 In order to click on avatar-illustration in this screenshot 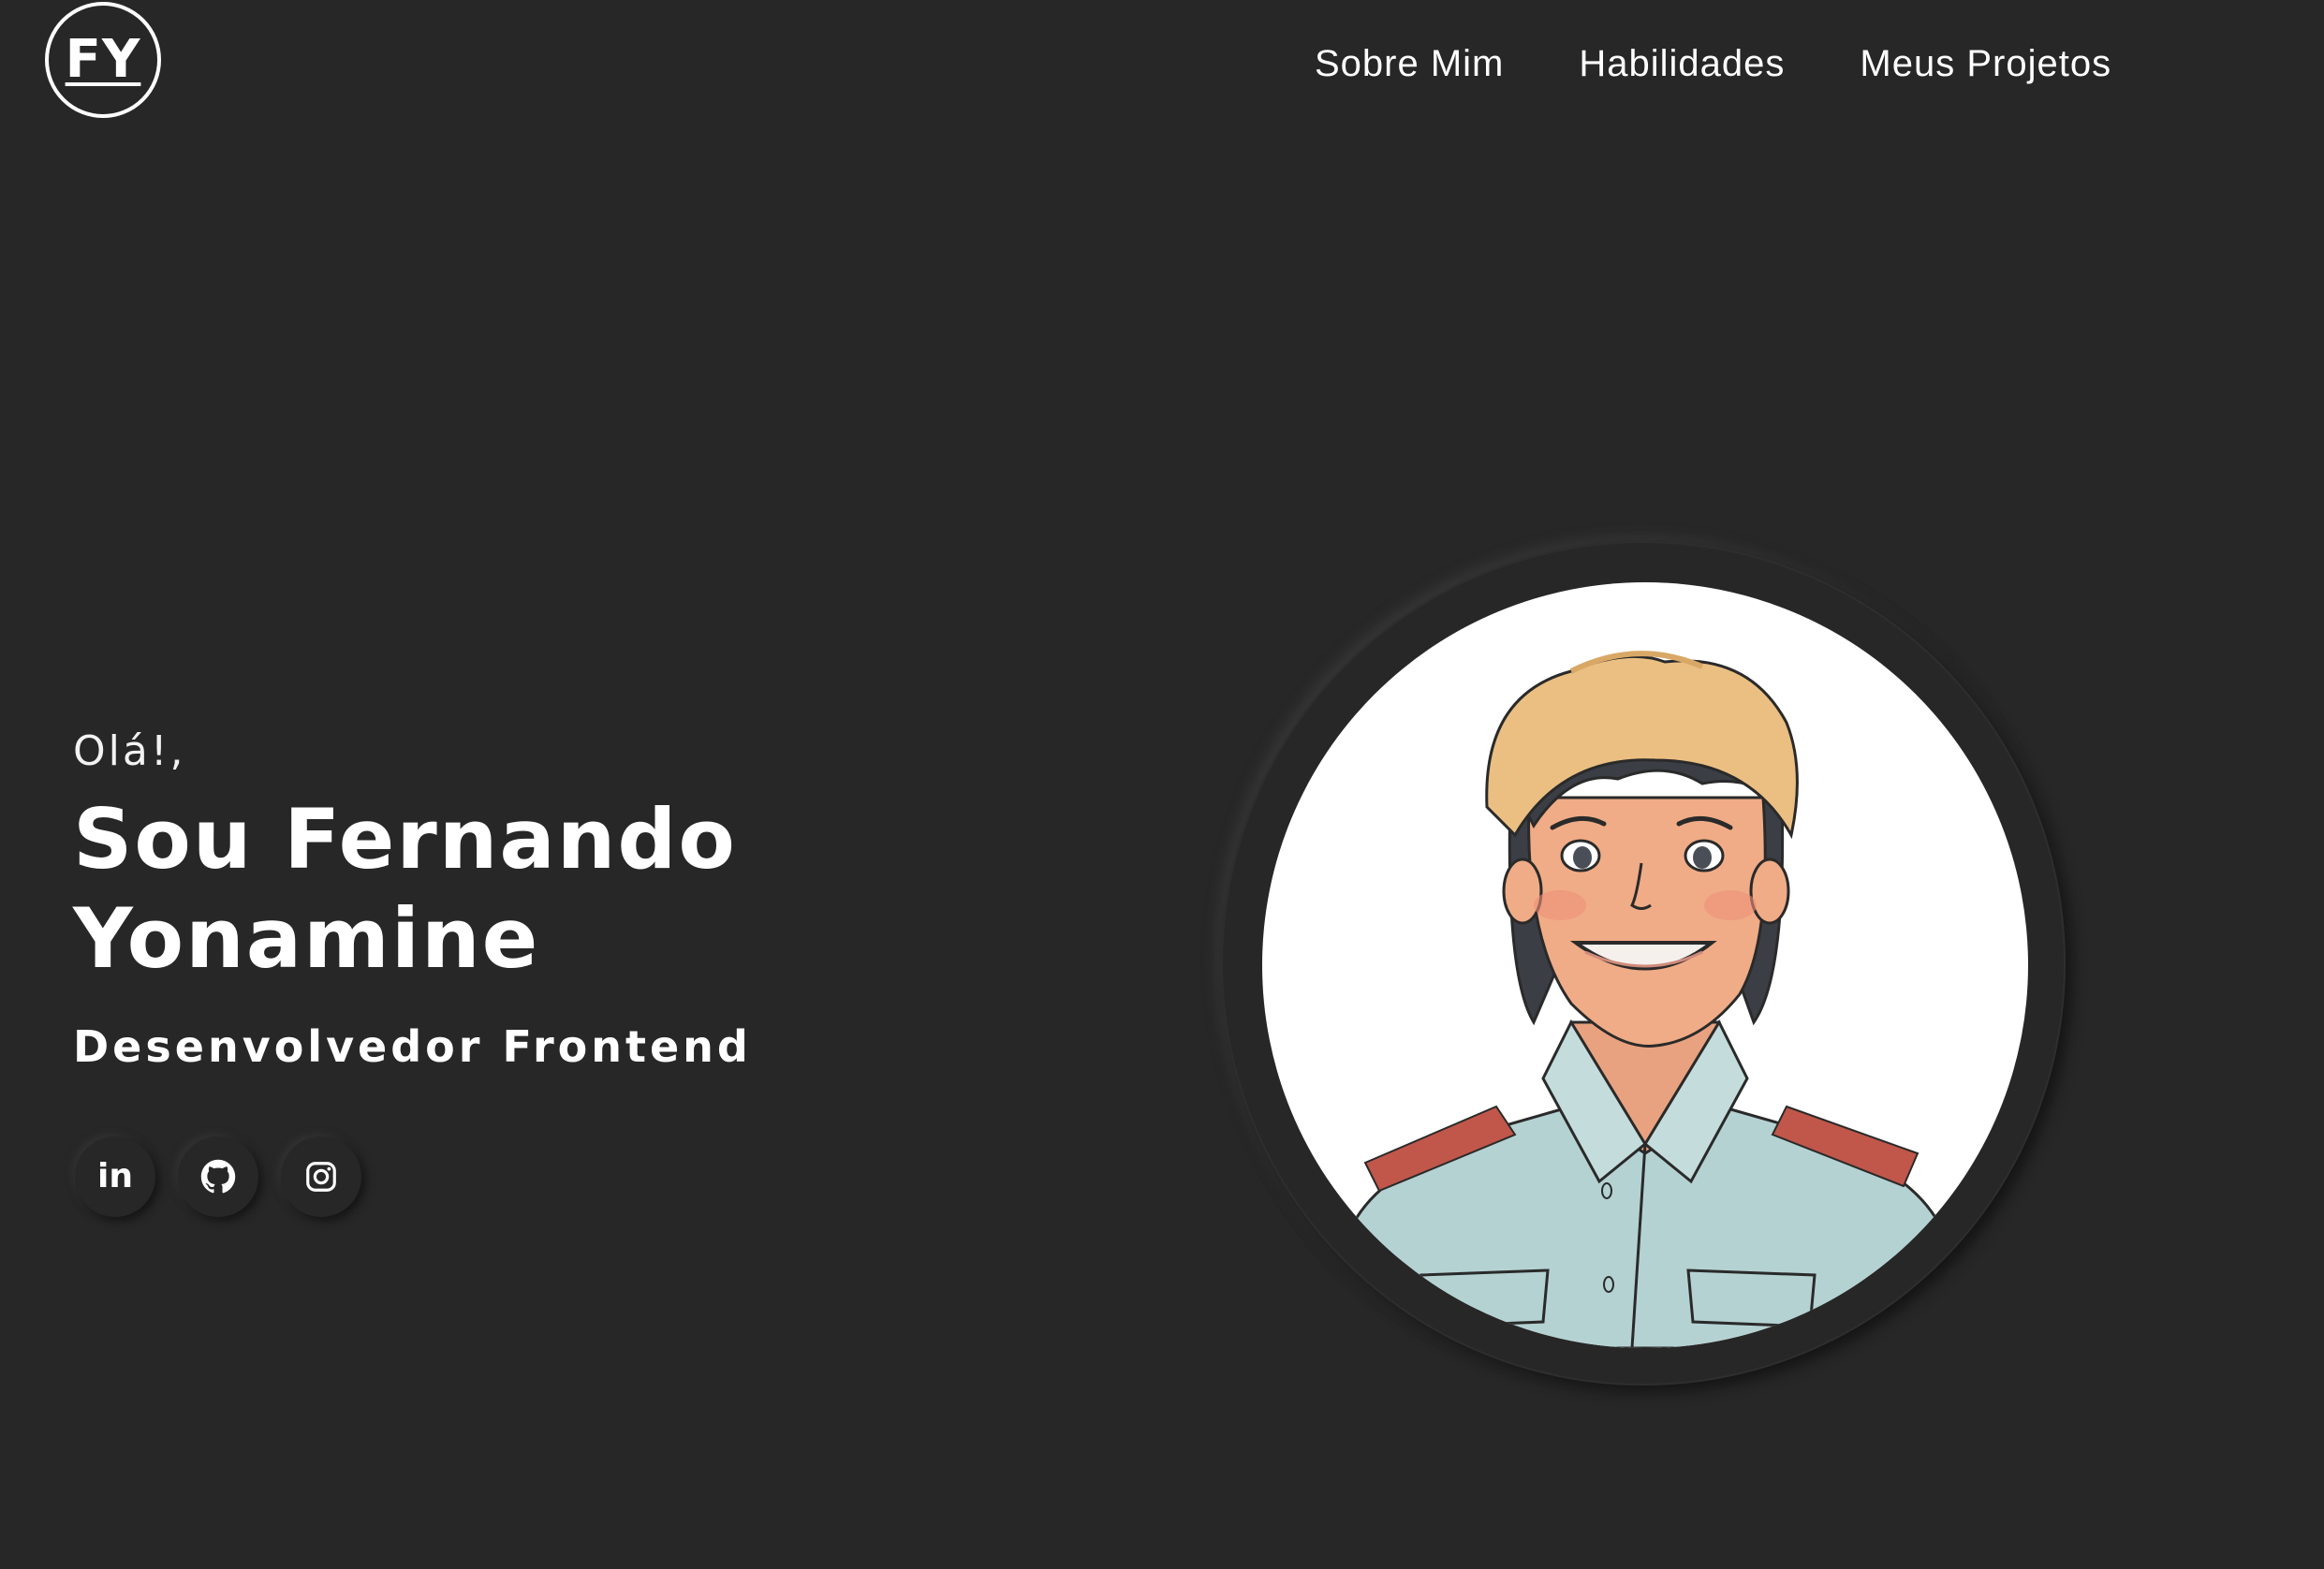, I will do `click(1646, 999)`.